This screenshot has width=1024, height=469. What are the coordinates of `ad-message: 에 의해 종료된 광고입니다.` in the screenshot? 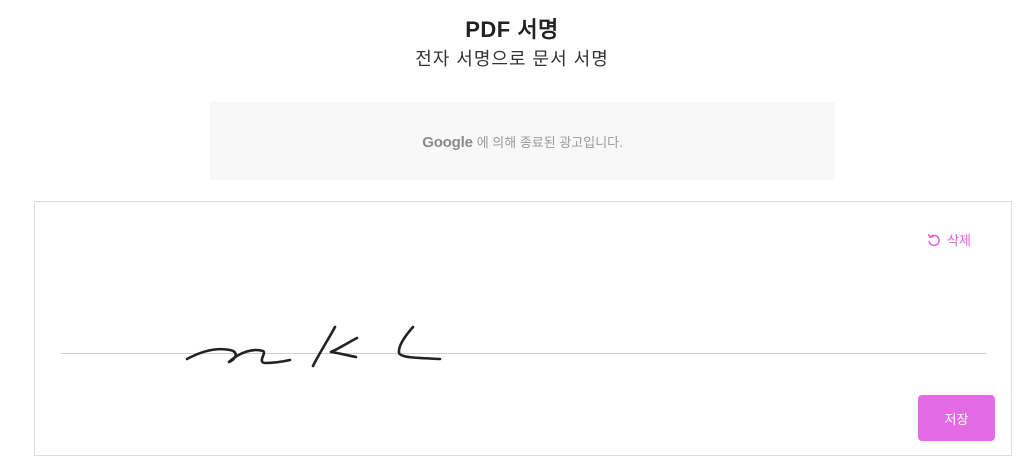 It's located at (549, 142).